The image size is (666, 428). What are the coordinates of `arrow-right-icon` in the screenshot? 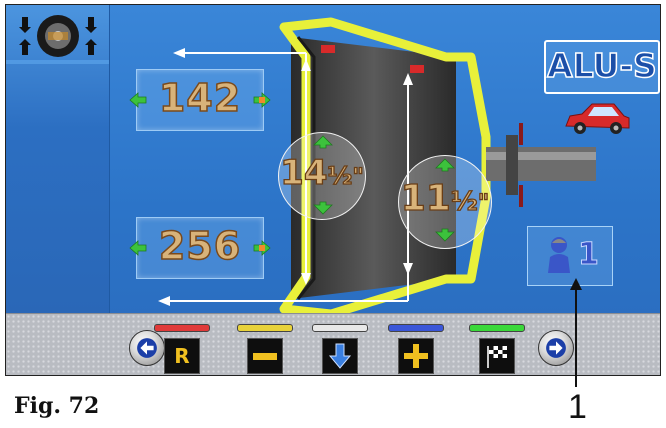 It's located at (556, 348).